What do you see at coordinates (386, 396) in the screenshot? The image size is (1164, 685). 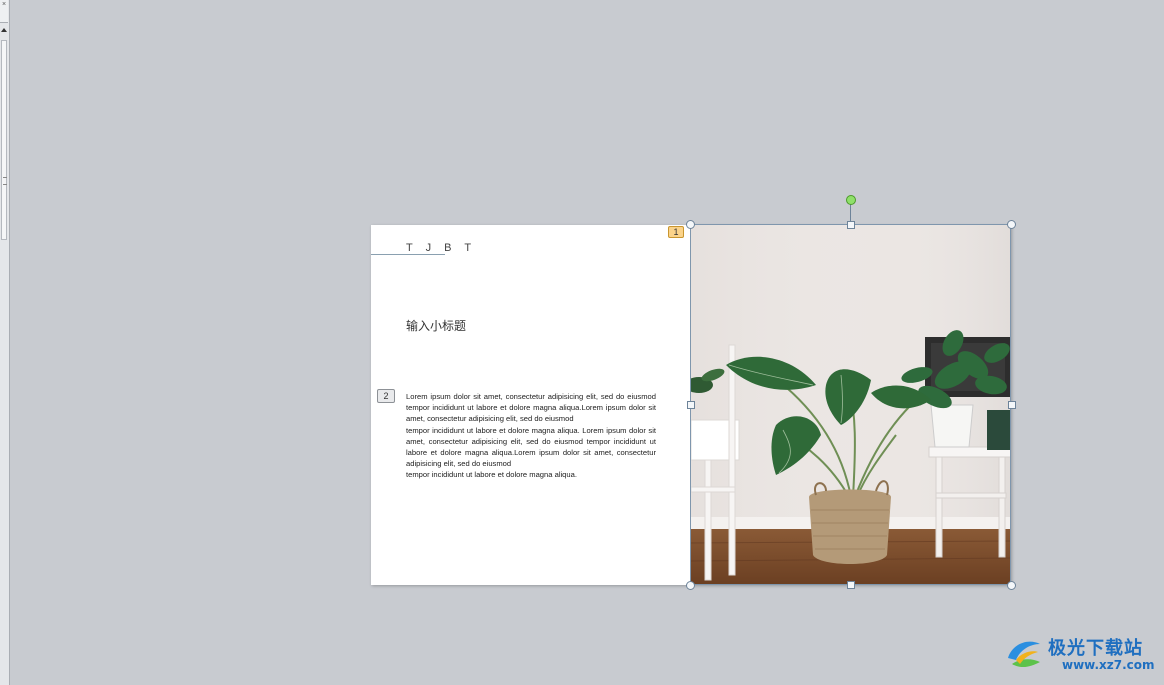 I see `animation-tag-2: 2` at bounding box center [386, 396].